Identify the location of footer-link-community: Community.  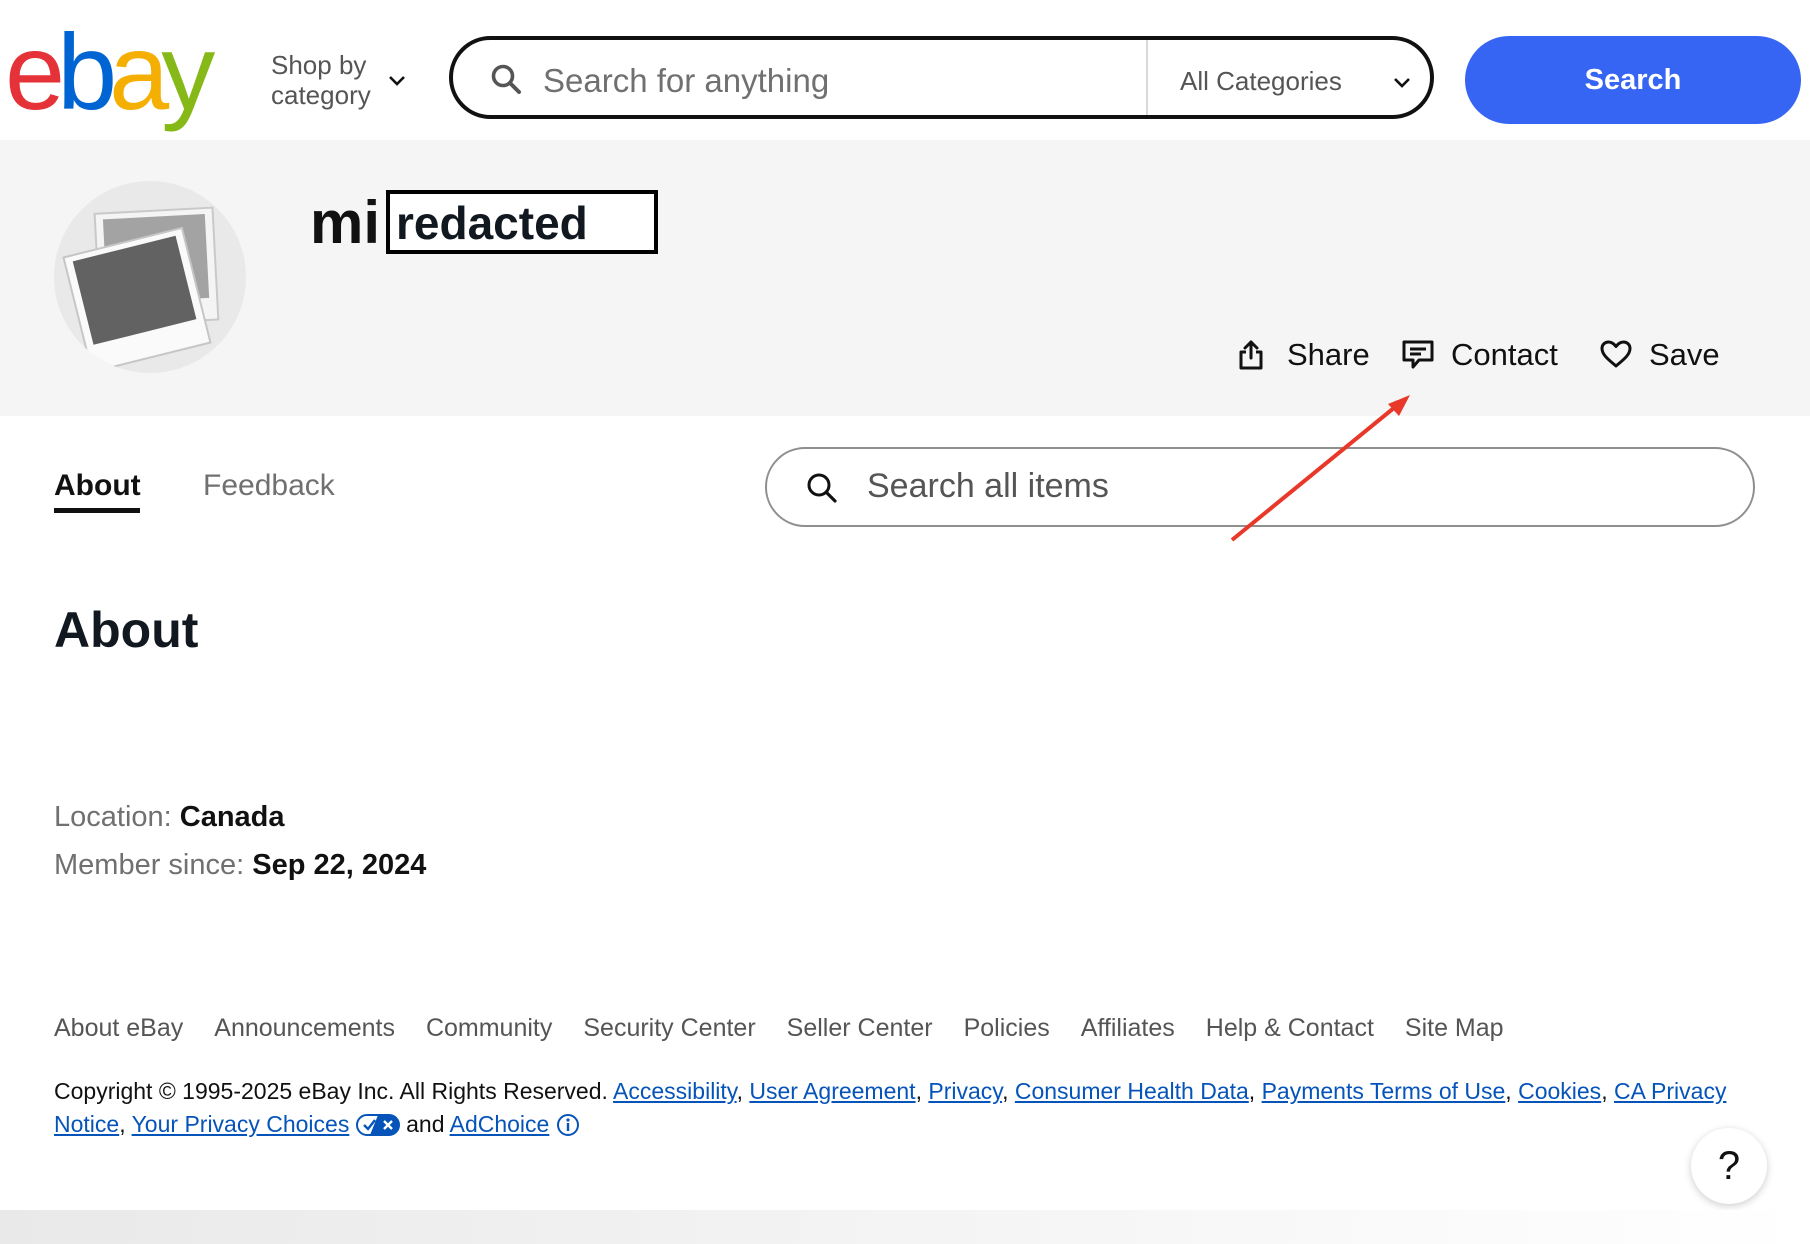
(489, 1028).